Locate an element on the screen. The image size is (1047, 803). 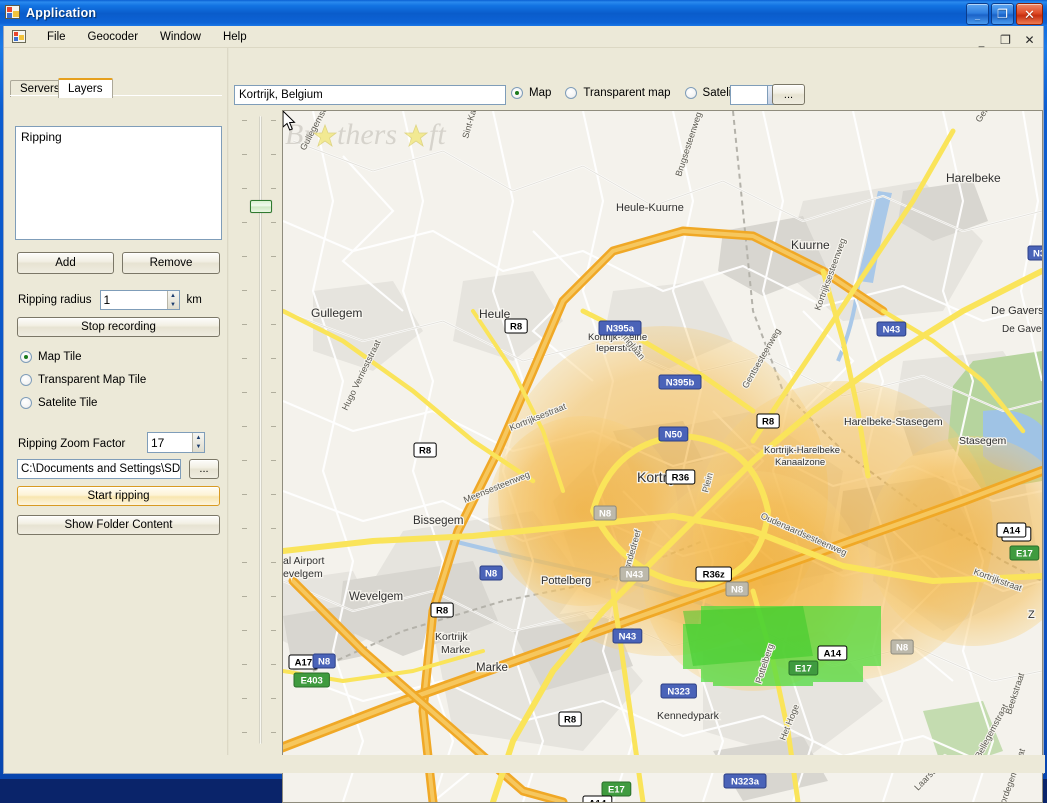
start-ripping-button: Start ripping is located at coordinates (118, 496).